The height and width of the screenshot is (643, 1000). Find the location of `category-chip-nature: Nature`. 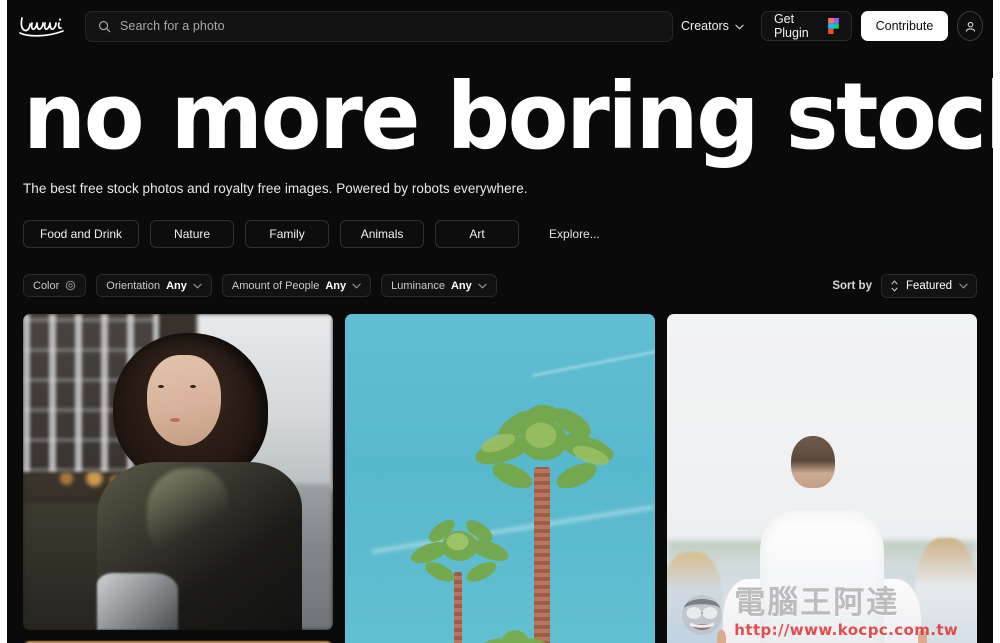

category-chip-nature: Nature is located at coordinates (192, 233).